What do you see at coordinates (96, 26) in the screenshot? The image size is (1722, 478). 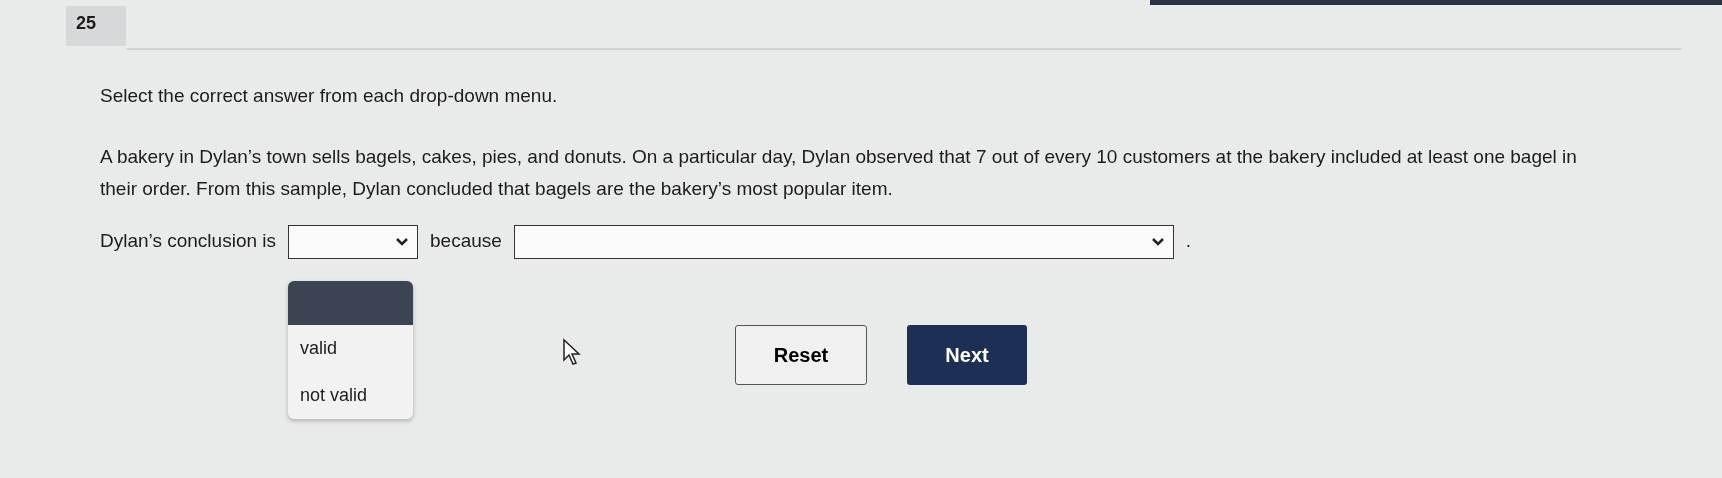 I see `question-number: 25` at bounding box center [96, 26].